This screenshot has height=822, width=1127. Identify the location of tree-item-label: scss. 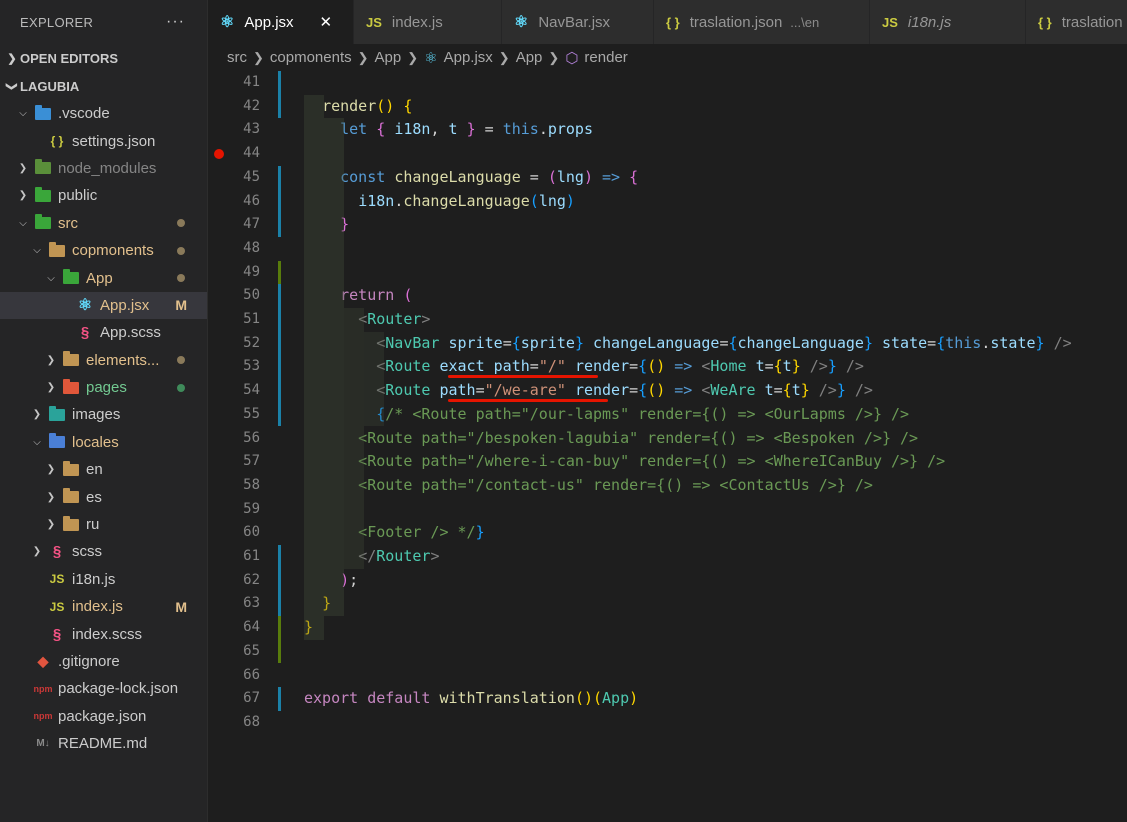
(87, 552).